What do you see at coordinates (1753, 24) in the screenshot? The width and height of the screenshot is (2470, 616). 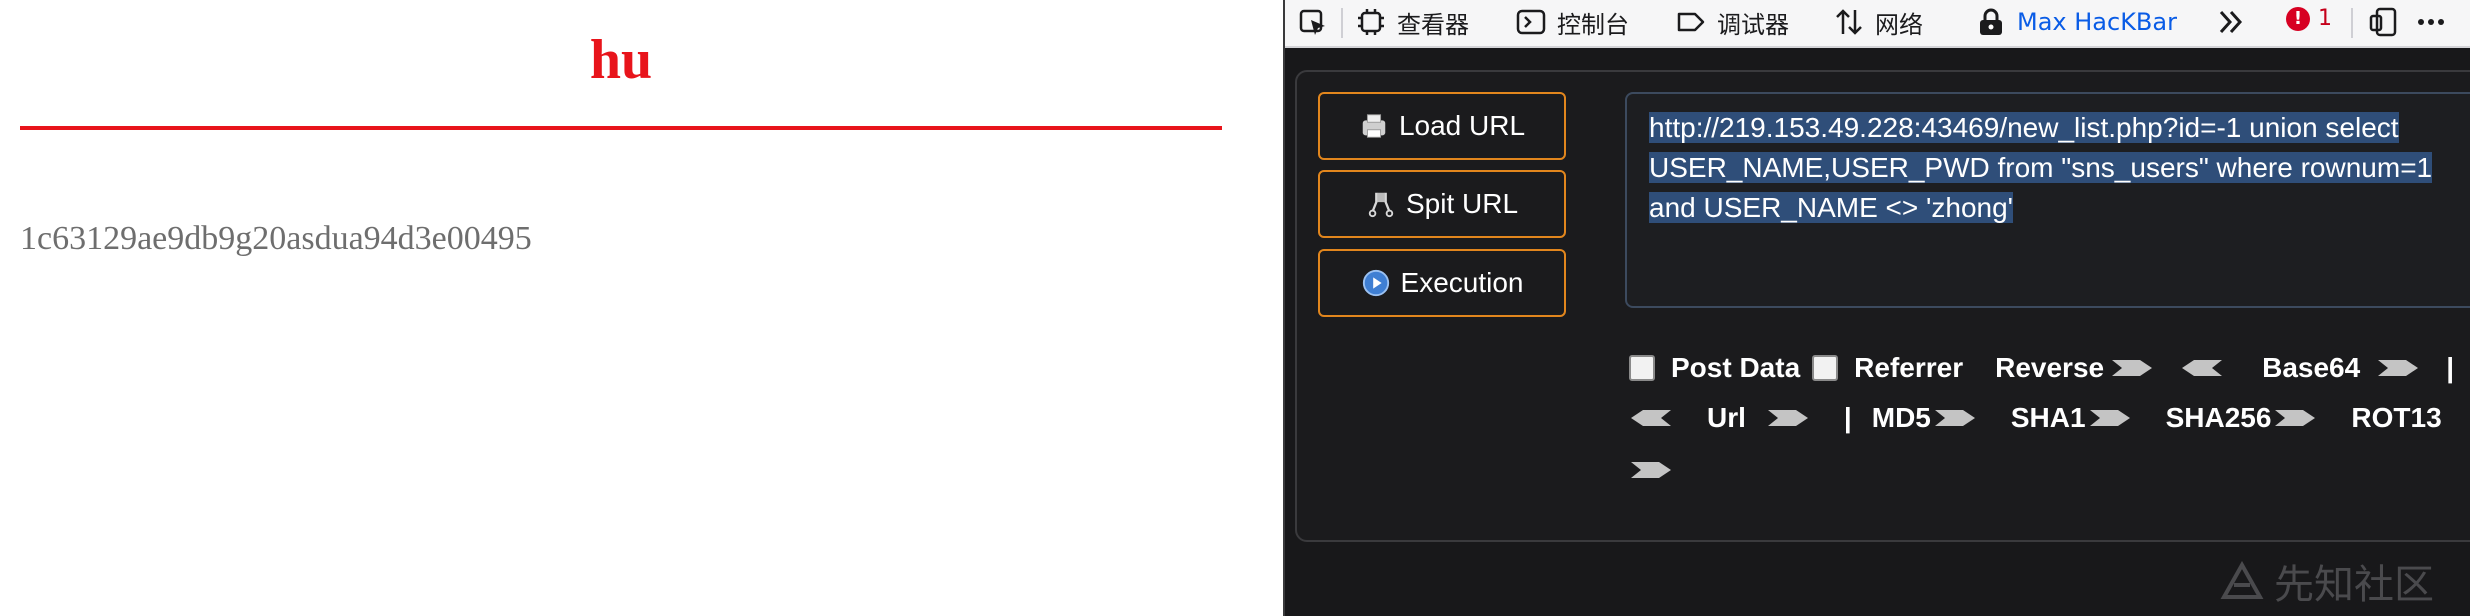 I see `tab-debugger-label: 调试器` at bounding box center [1753, 24].